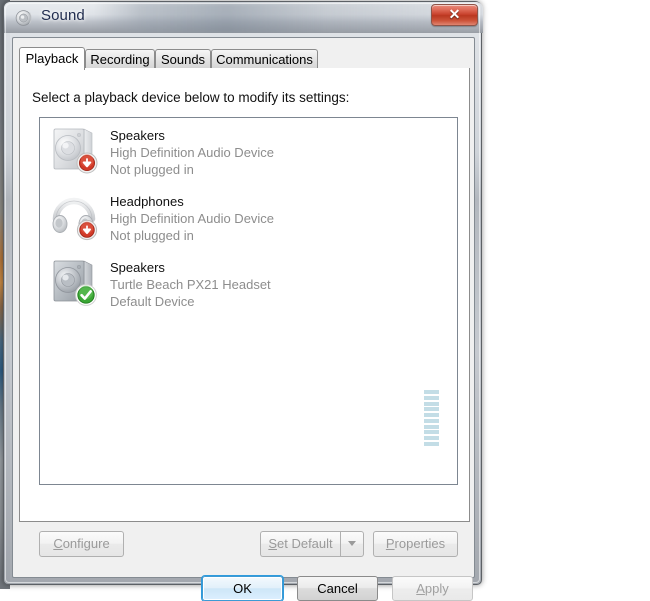 The image size is (650, 601). I want to click on tab-playback-label: Playback, so click(52, 58).